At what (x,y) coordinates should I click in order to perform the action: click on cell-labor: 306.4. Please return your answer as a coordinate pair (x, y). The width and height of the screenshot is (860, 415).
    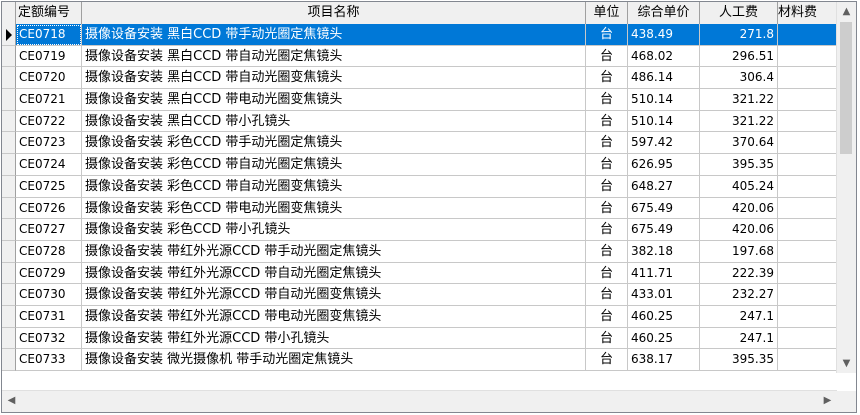
    Looking at the image, I should click on (739, 78).